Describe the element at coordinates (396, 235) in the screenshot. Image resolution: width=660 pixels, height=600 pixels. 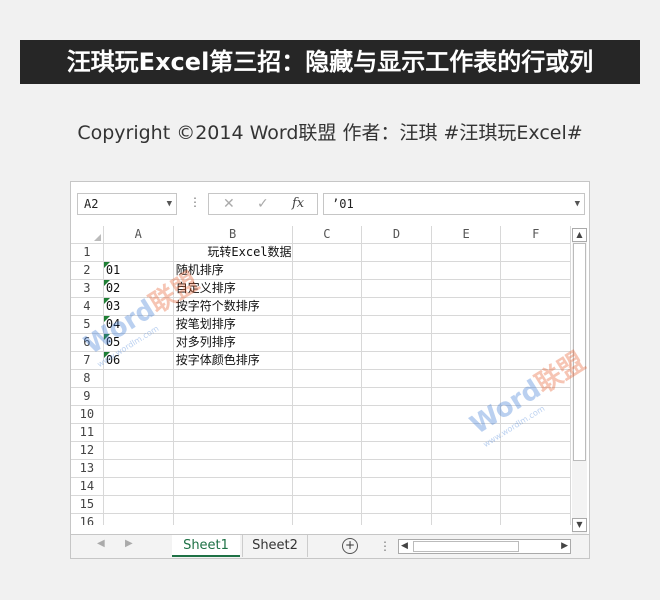
I see `column-header-d: D` at that location.